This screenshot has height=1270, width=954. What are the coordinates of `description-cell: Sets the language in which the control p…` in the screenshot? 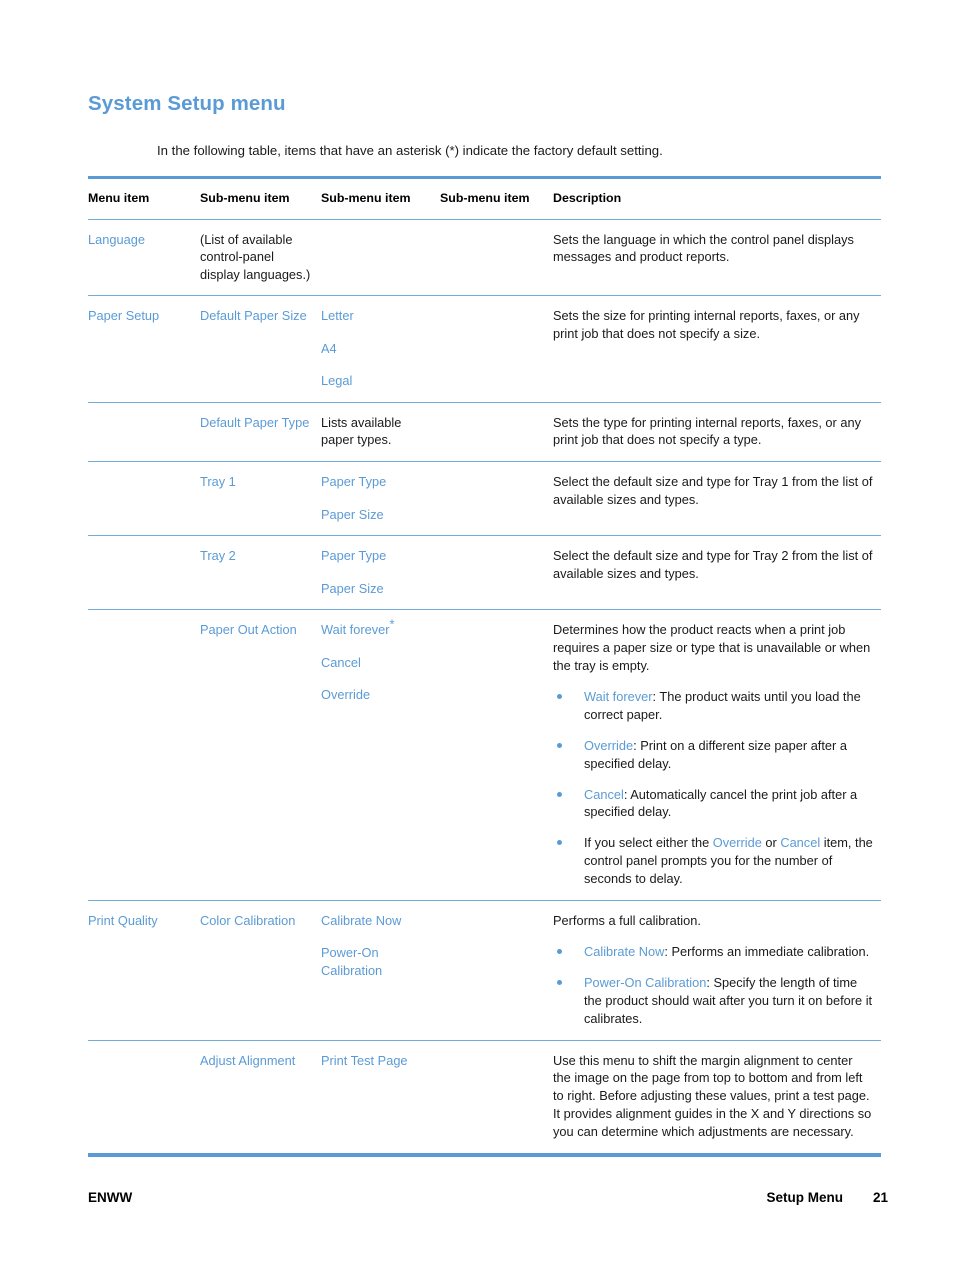 It's located at (717, 249).